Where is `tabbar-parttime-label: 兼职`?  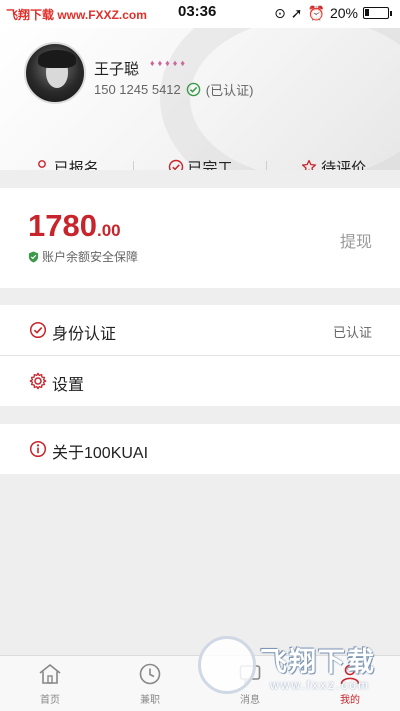
tabbar-parttime-label: 兼职 is located at coordinates (150, 700).